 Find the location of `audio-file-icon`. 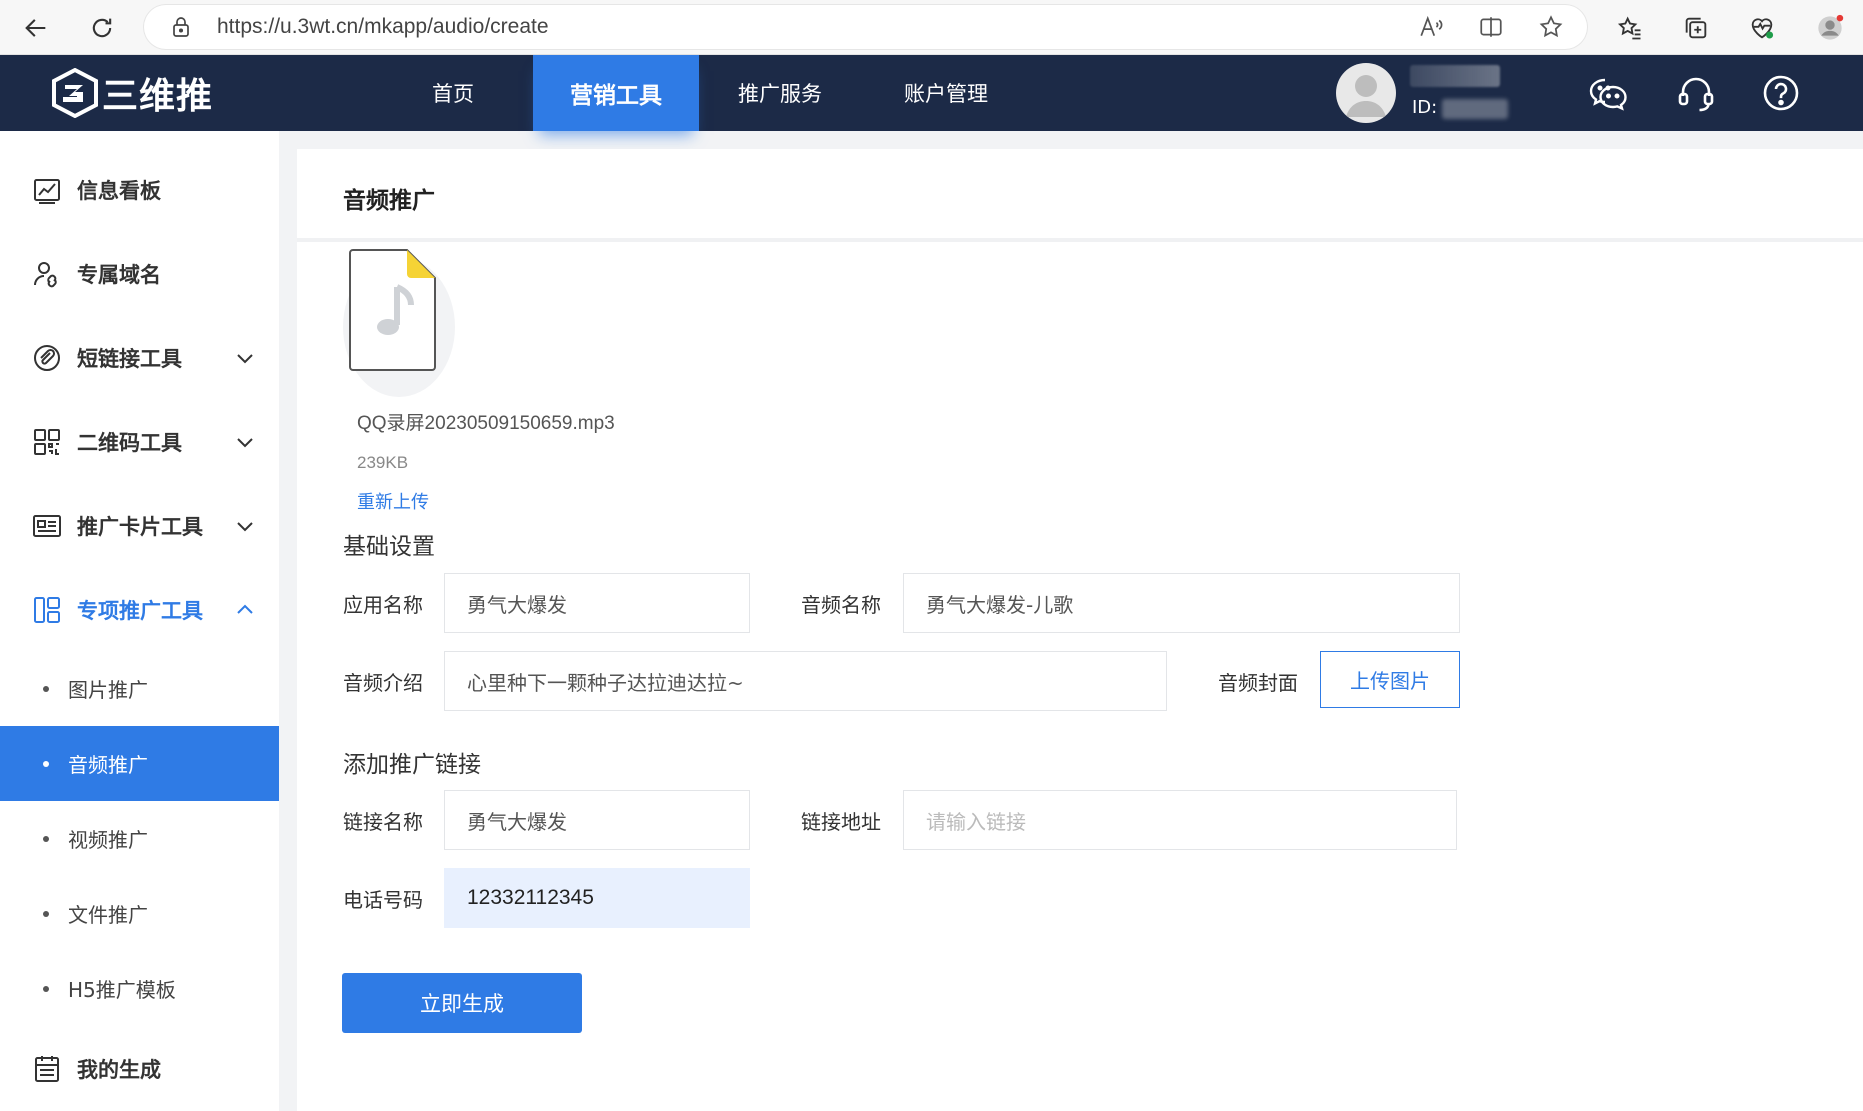

audio-file-icon is located at coordinates (399, 323).